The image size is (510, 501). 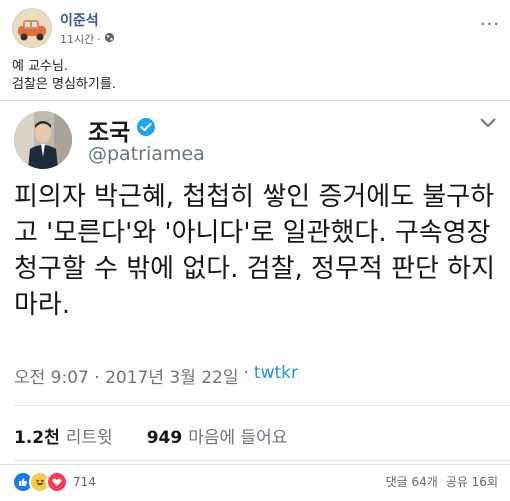 I want to click on comments-count-link: 댓글 64개, so click(x=412, y=481).